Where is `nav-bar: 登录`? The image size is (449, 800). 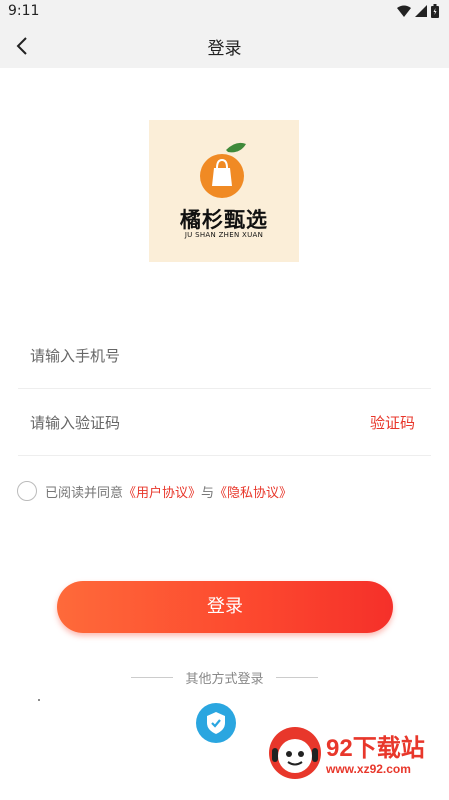
nav-bar: 登录 is located at coordinates (224, 46).